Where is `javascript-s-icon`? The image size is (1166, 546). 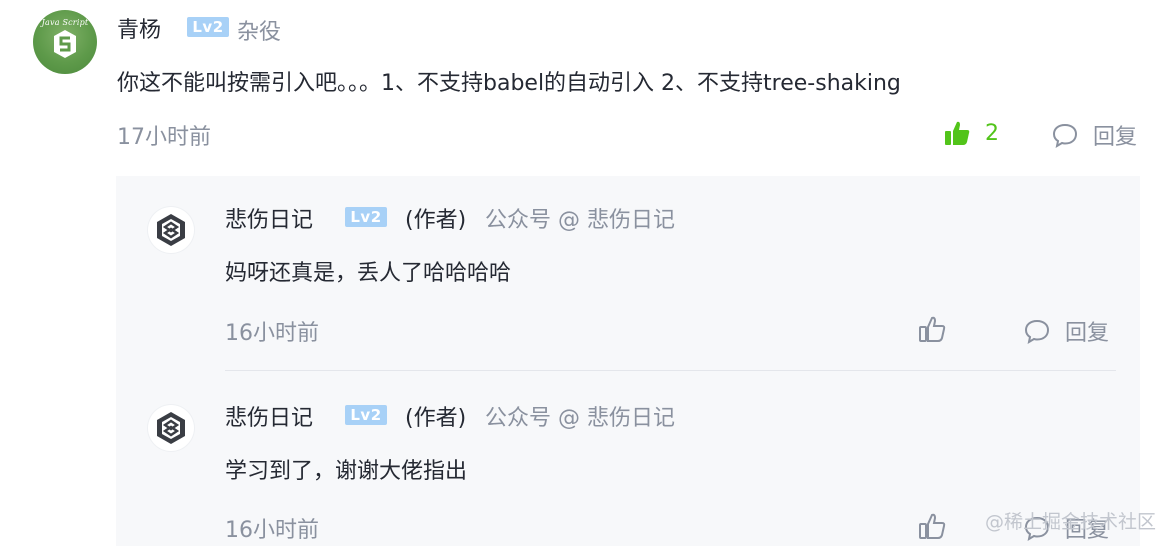
javascript-s-icon is located at coordinates (65, 44).